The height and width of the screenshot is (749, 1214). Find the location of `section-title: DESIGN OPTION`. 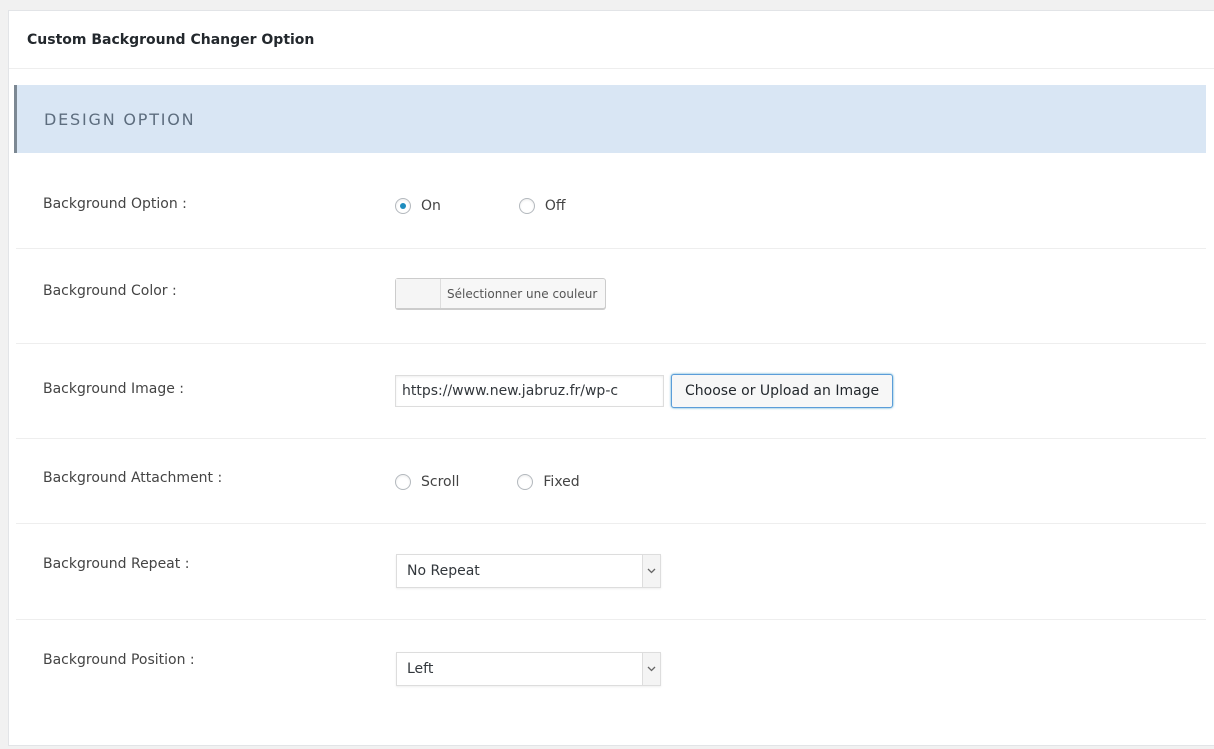

section-title: DESIGN OPTION is located at coordinates (120, 119).